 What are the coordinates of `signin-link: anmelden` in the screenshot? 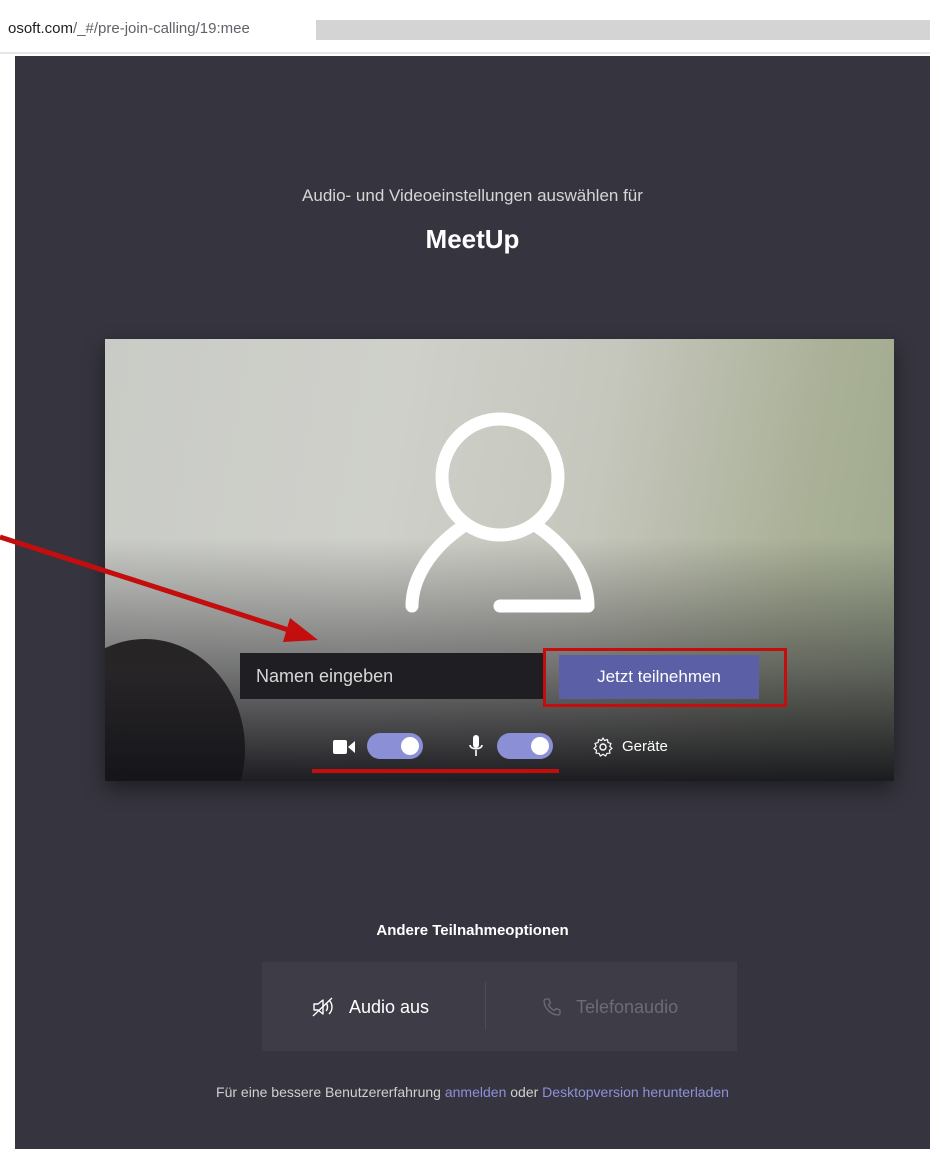 It's located at (476, 1092).